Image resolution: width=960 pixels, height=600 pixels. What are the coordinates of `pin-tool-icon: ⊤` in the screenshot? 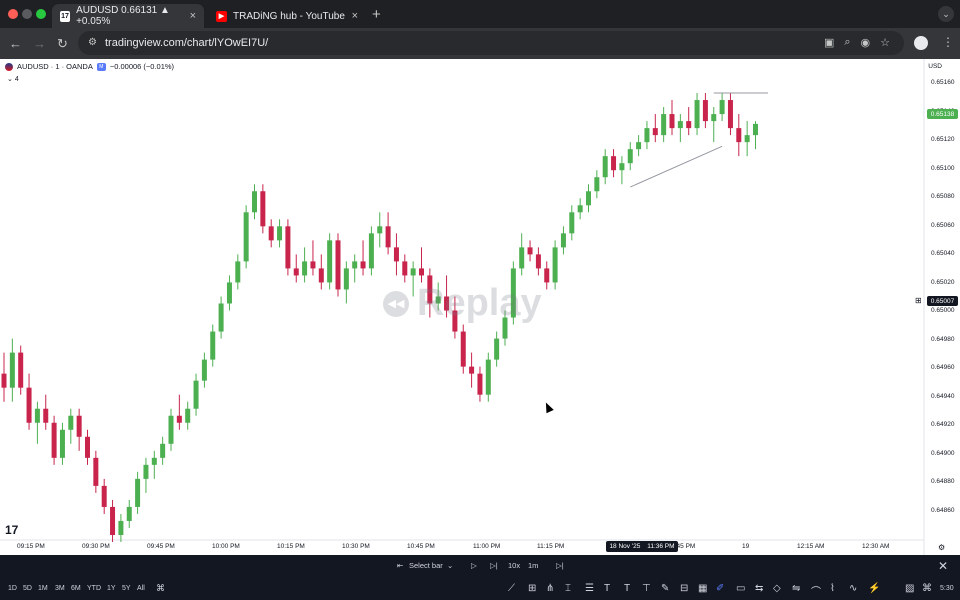 It's located at (646, 588).